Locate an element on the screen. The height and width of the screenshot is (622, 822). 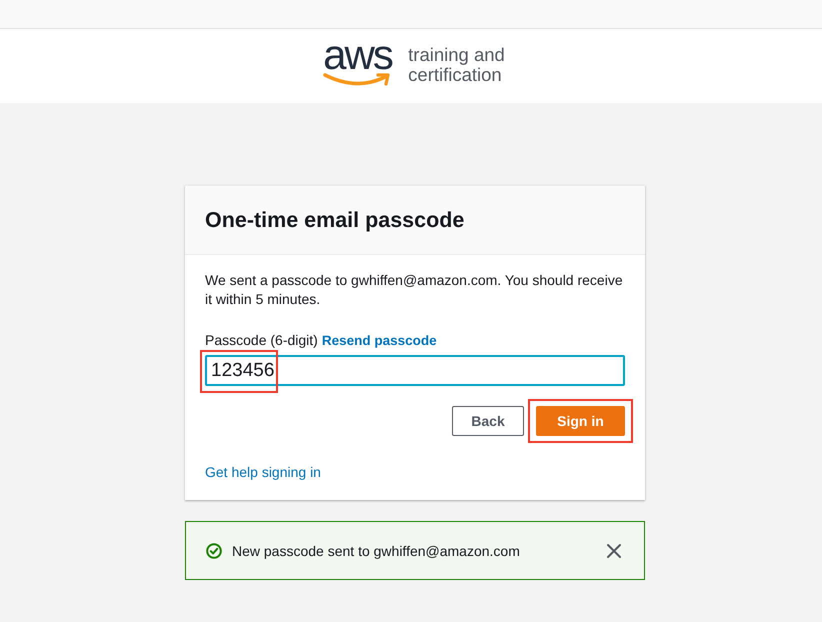
back-button: Back is located at coordinates (488, 421).